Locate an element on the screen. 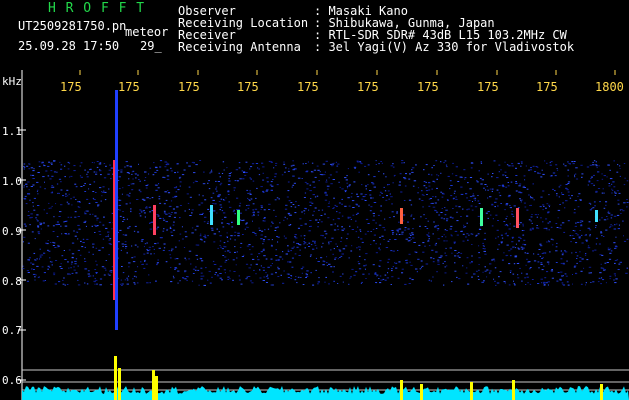 The height and width of the screenshot is (400, 629). filename-suffix: meteor is located at coordinates (147, 32).